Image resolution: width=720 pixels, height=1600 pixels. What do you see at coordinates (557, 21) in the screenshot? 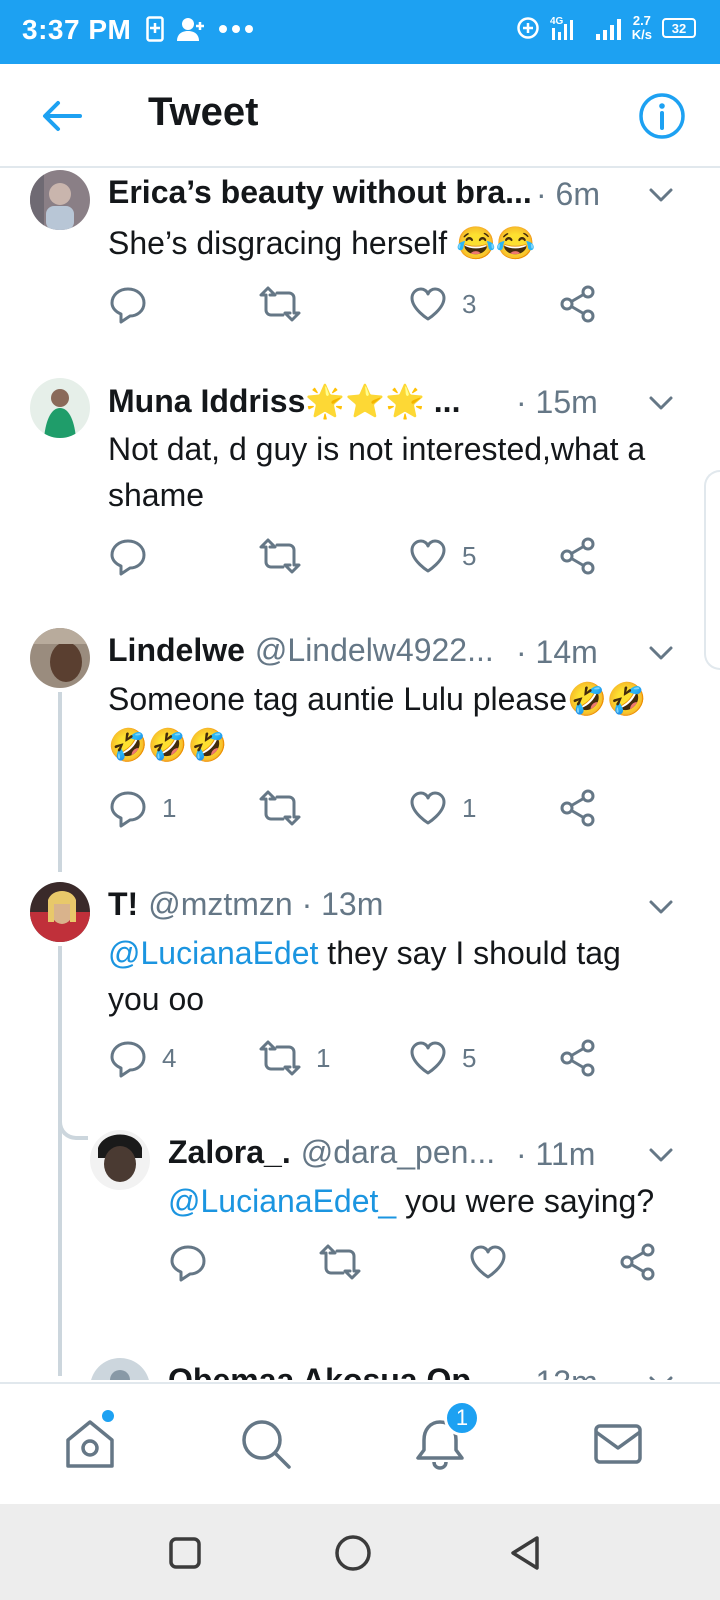
I see `svg-text: 4G` at bounding box center [557, 21].